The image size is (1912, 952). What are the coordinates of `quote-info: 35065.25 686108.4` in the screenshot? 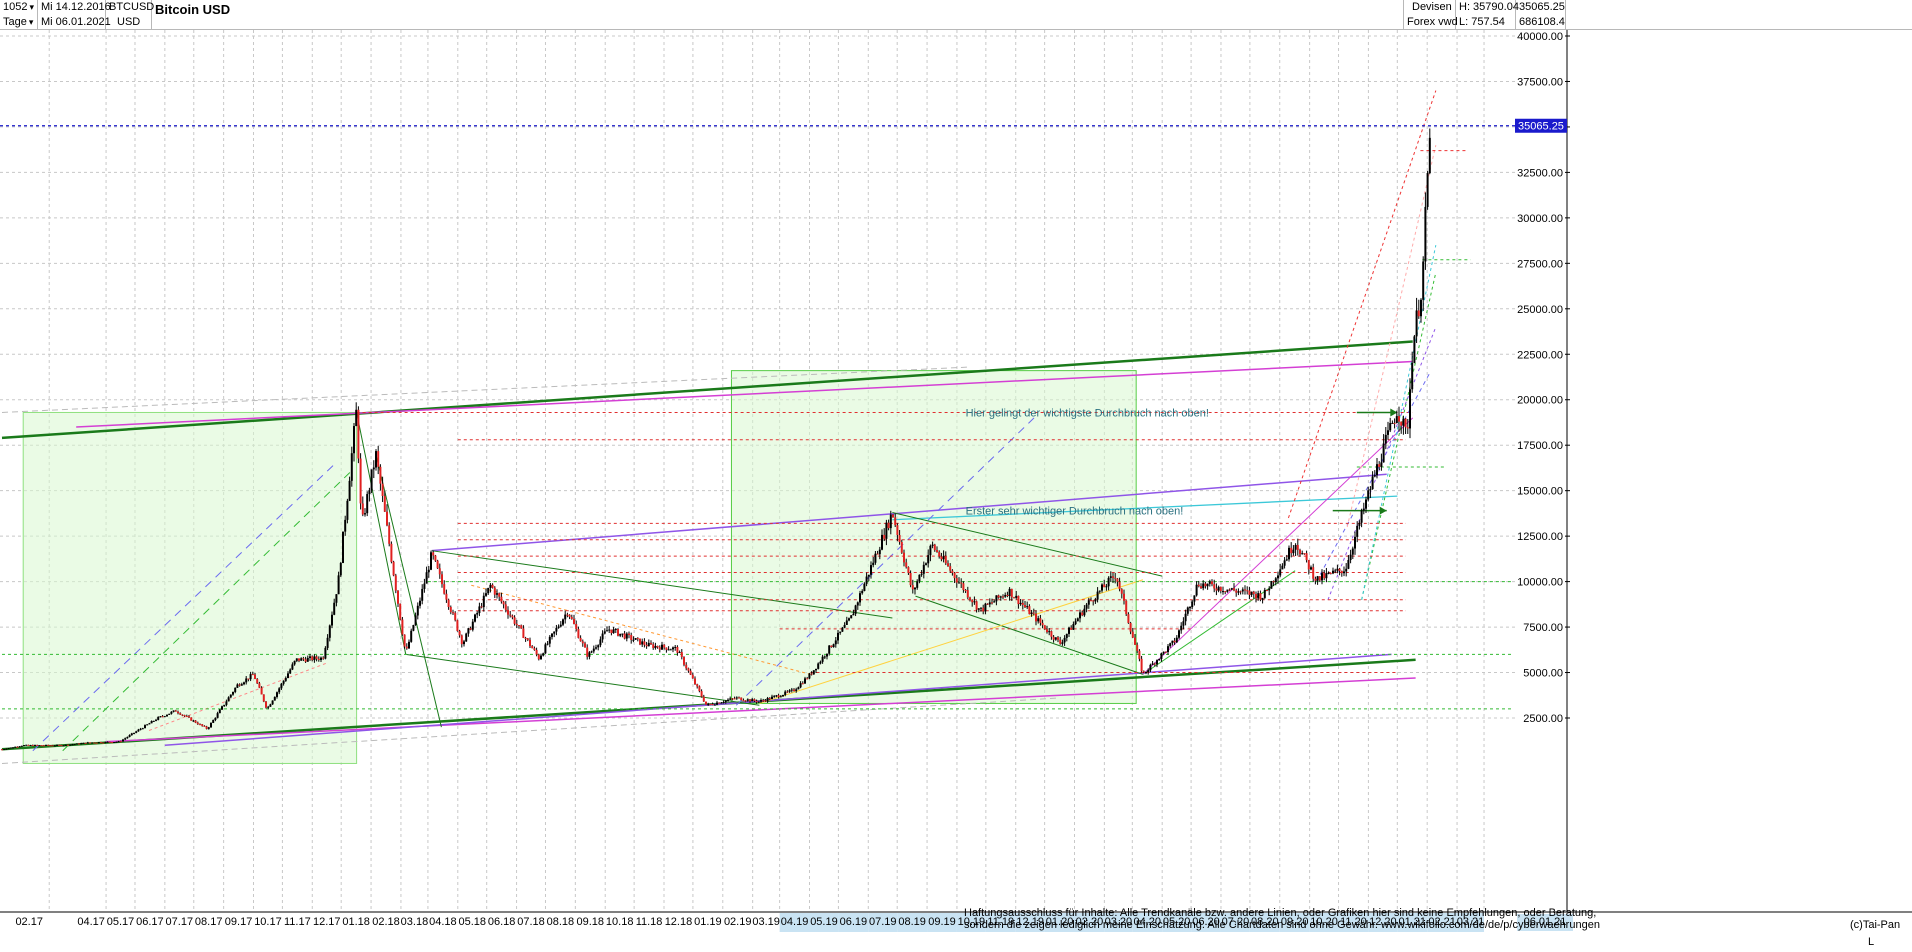 It's located at (1541, 15).